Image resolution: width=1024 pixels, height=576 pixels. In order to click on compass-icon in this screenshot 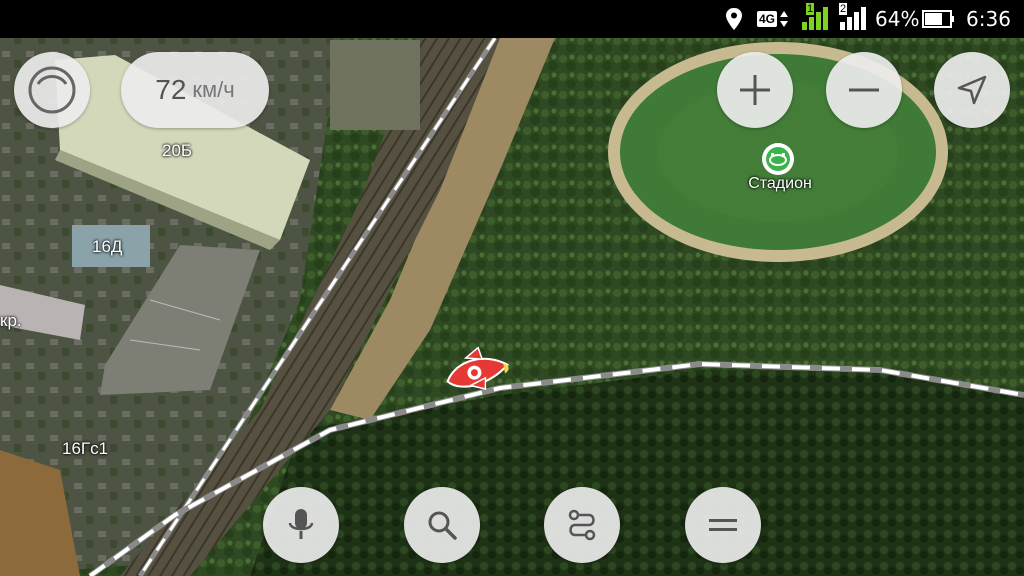, I will do `click(52, 90)`.